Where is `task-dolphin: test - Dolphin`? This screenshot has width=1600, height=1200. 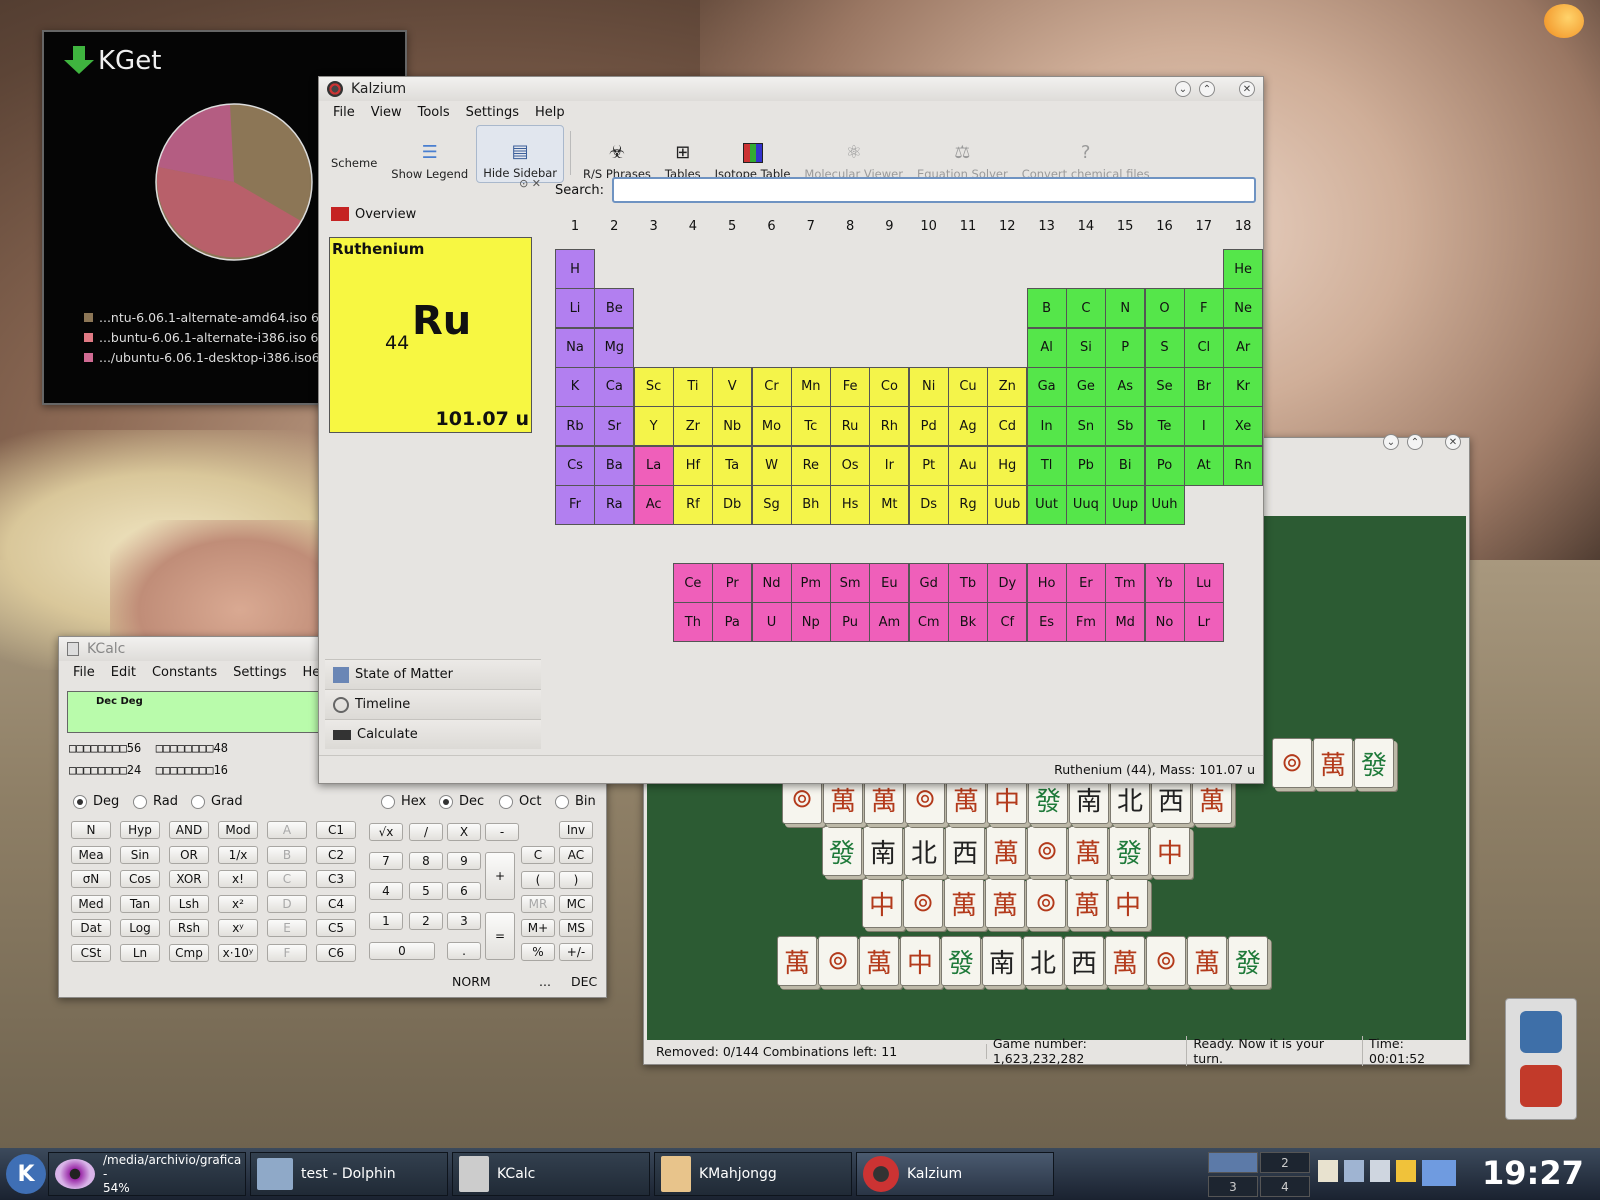
task-dolphin: test - Dolphin is located at coordinates (349, 1174).